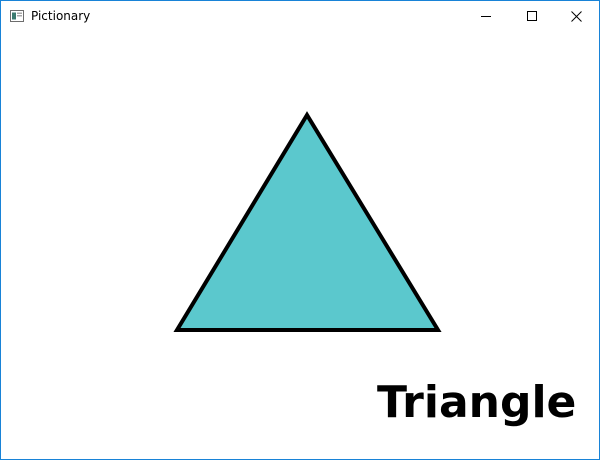 The width and height of the screenshot is (600, 460). What do you see at coordinates (17, 16) in the screenshot?
I see `app-window-icon` at bounding box center [17, 16].